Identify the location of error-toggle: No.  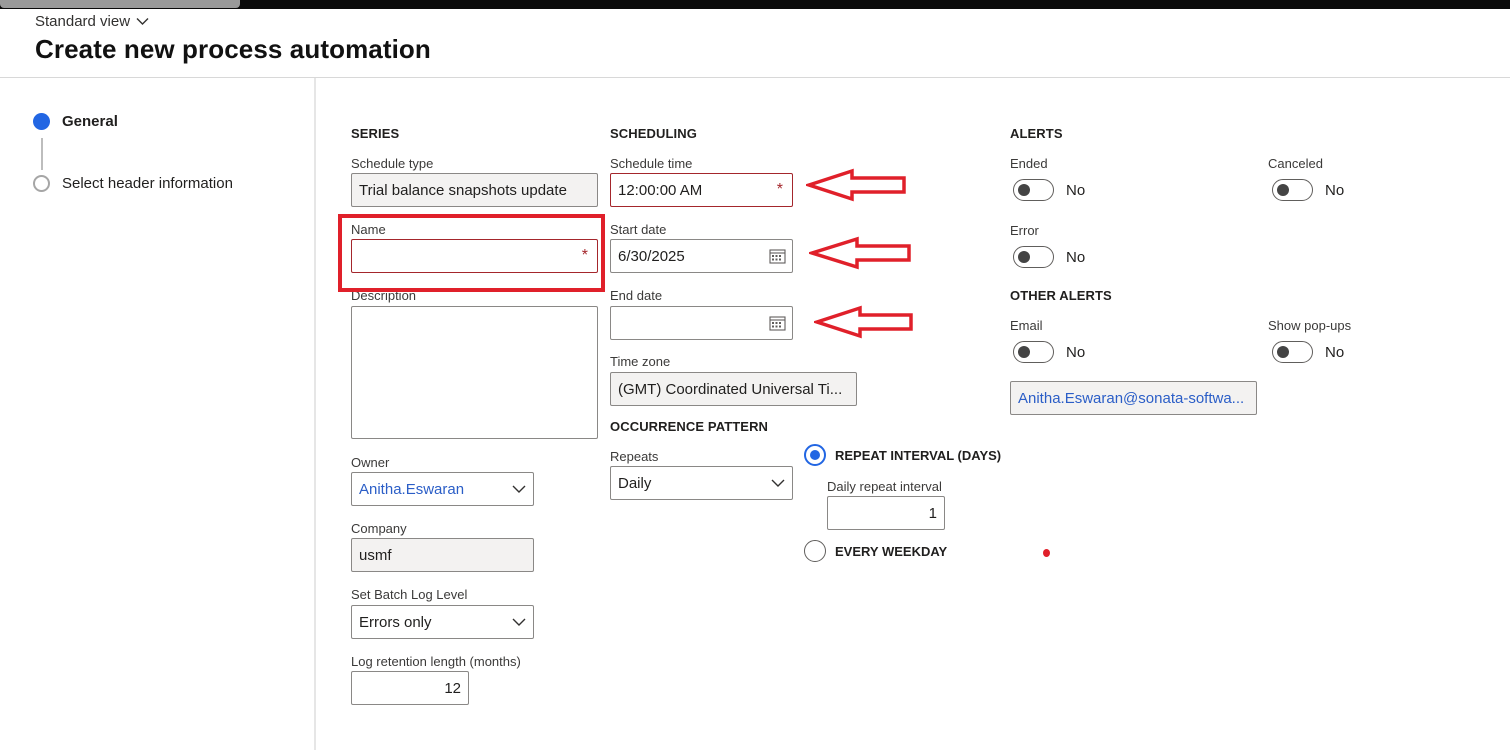
(1049, 257).